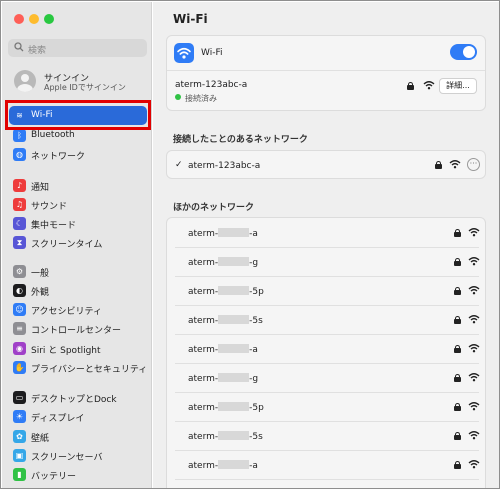  I want to click on speaker-icon: ♫, so click(19, 204).